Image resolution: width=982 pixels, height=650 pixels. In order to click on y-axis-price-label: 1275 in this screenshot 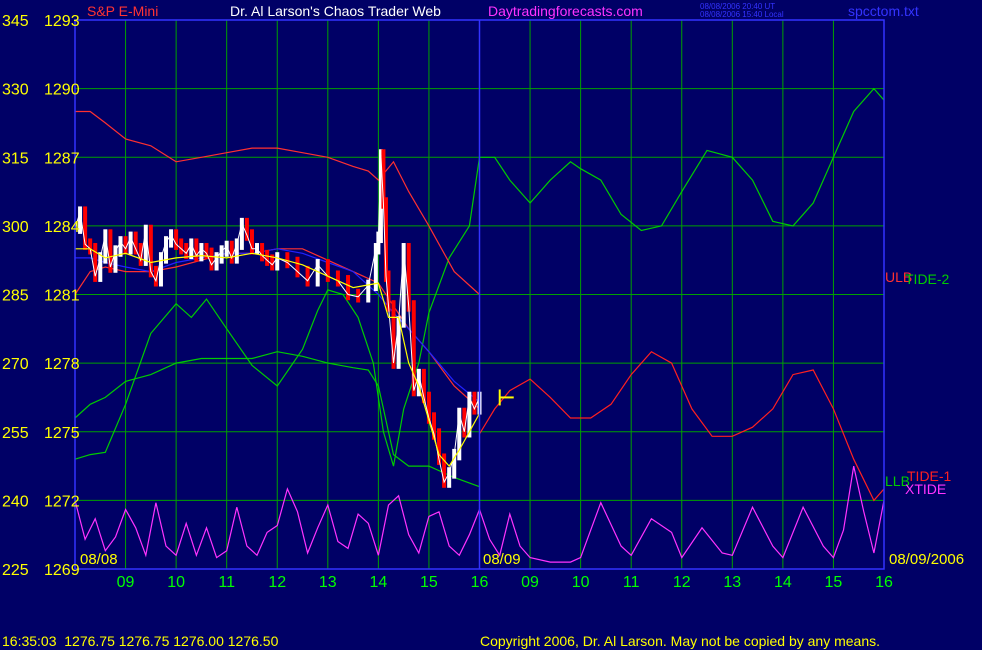, I will do `click(62, 433)`.